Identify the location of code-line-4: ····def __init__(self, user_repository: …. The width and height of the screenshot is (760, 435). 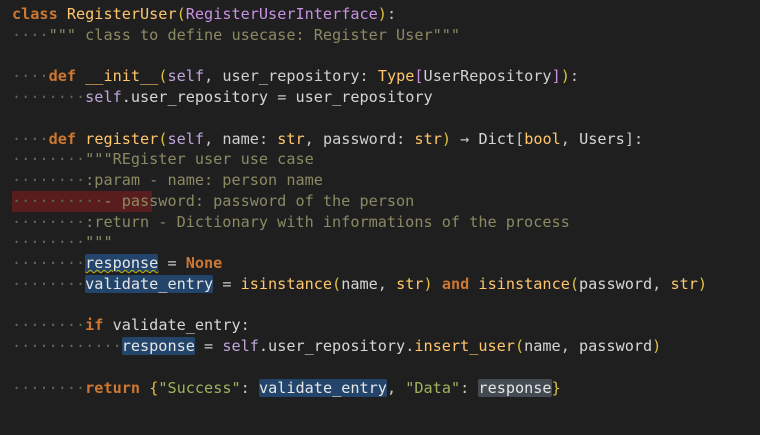
(380, 76).